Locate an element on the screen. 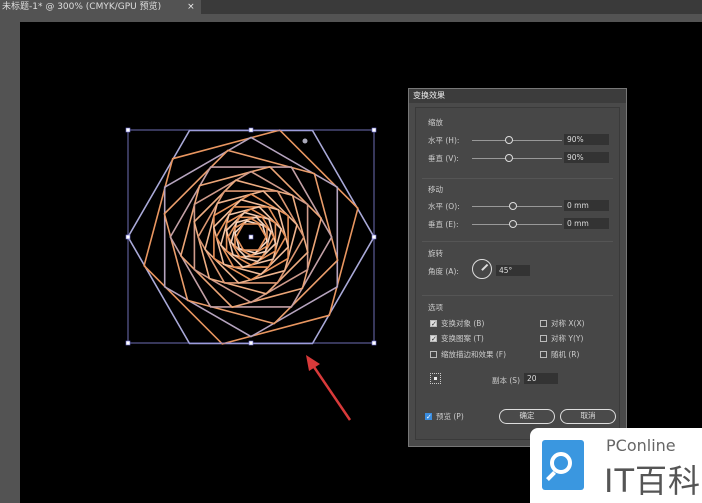  ok-button: 确定 is located at coordinates (527, 416).